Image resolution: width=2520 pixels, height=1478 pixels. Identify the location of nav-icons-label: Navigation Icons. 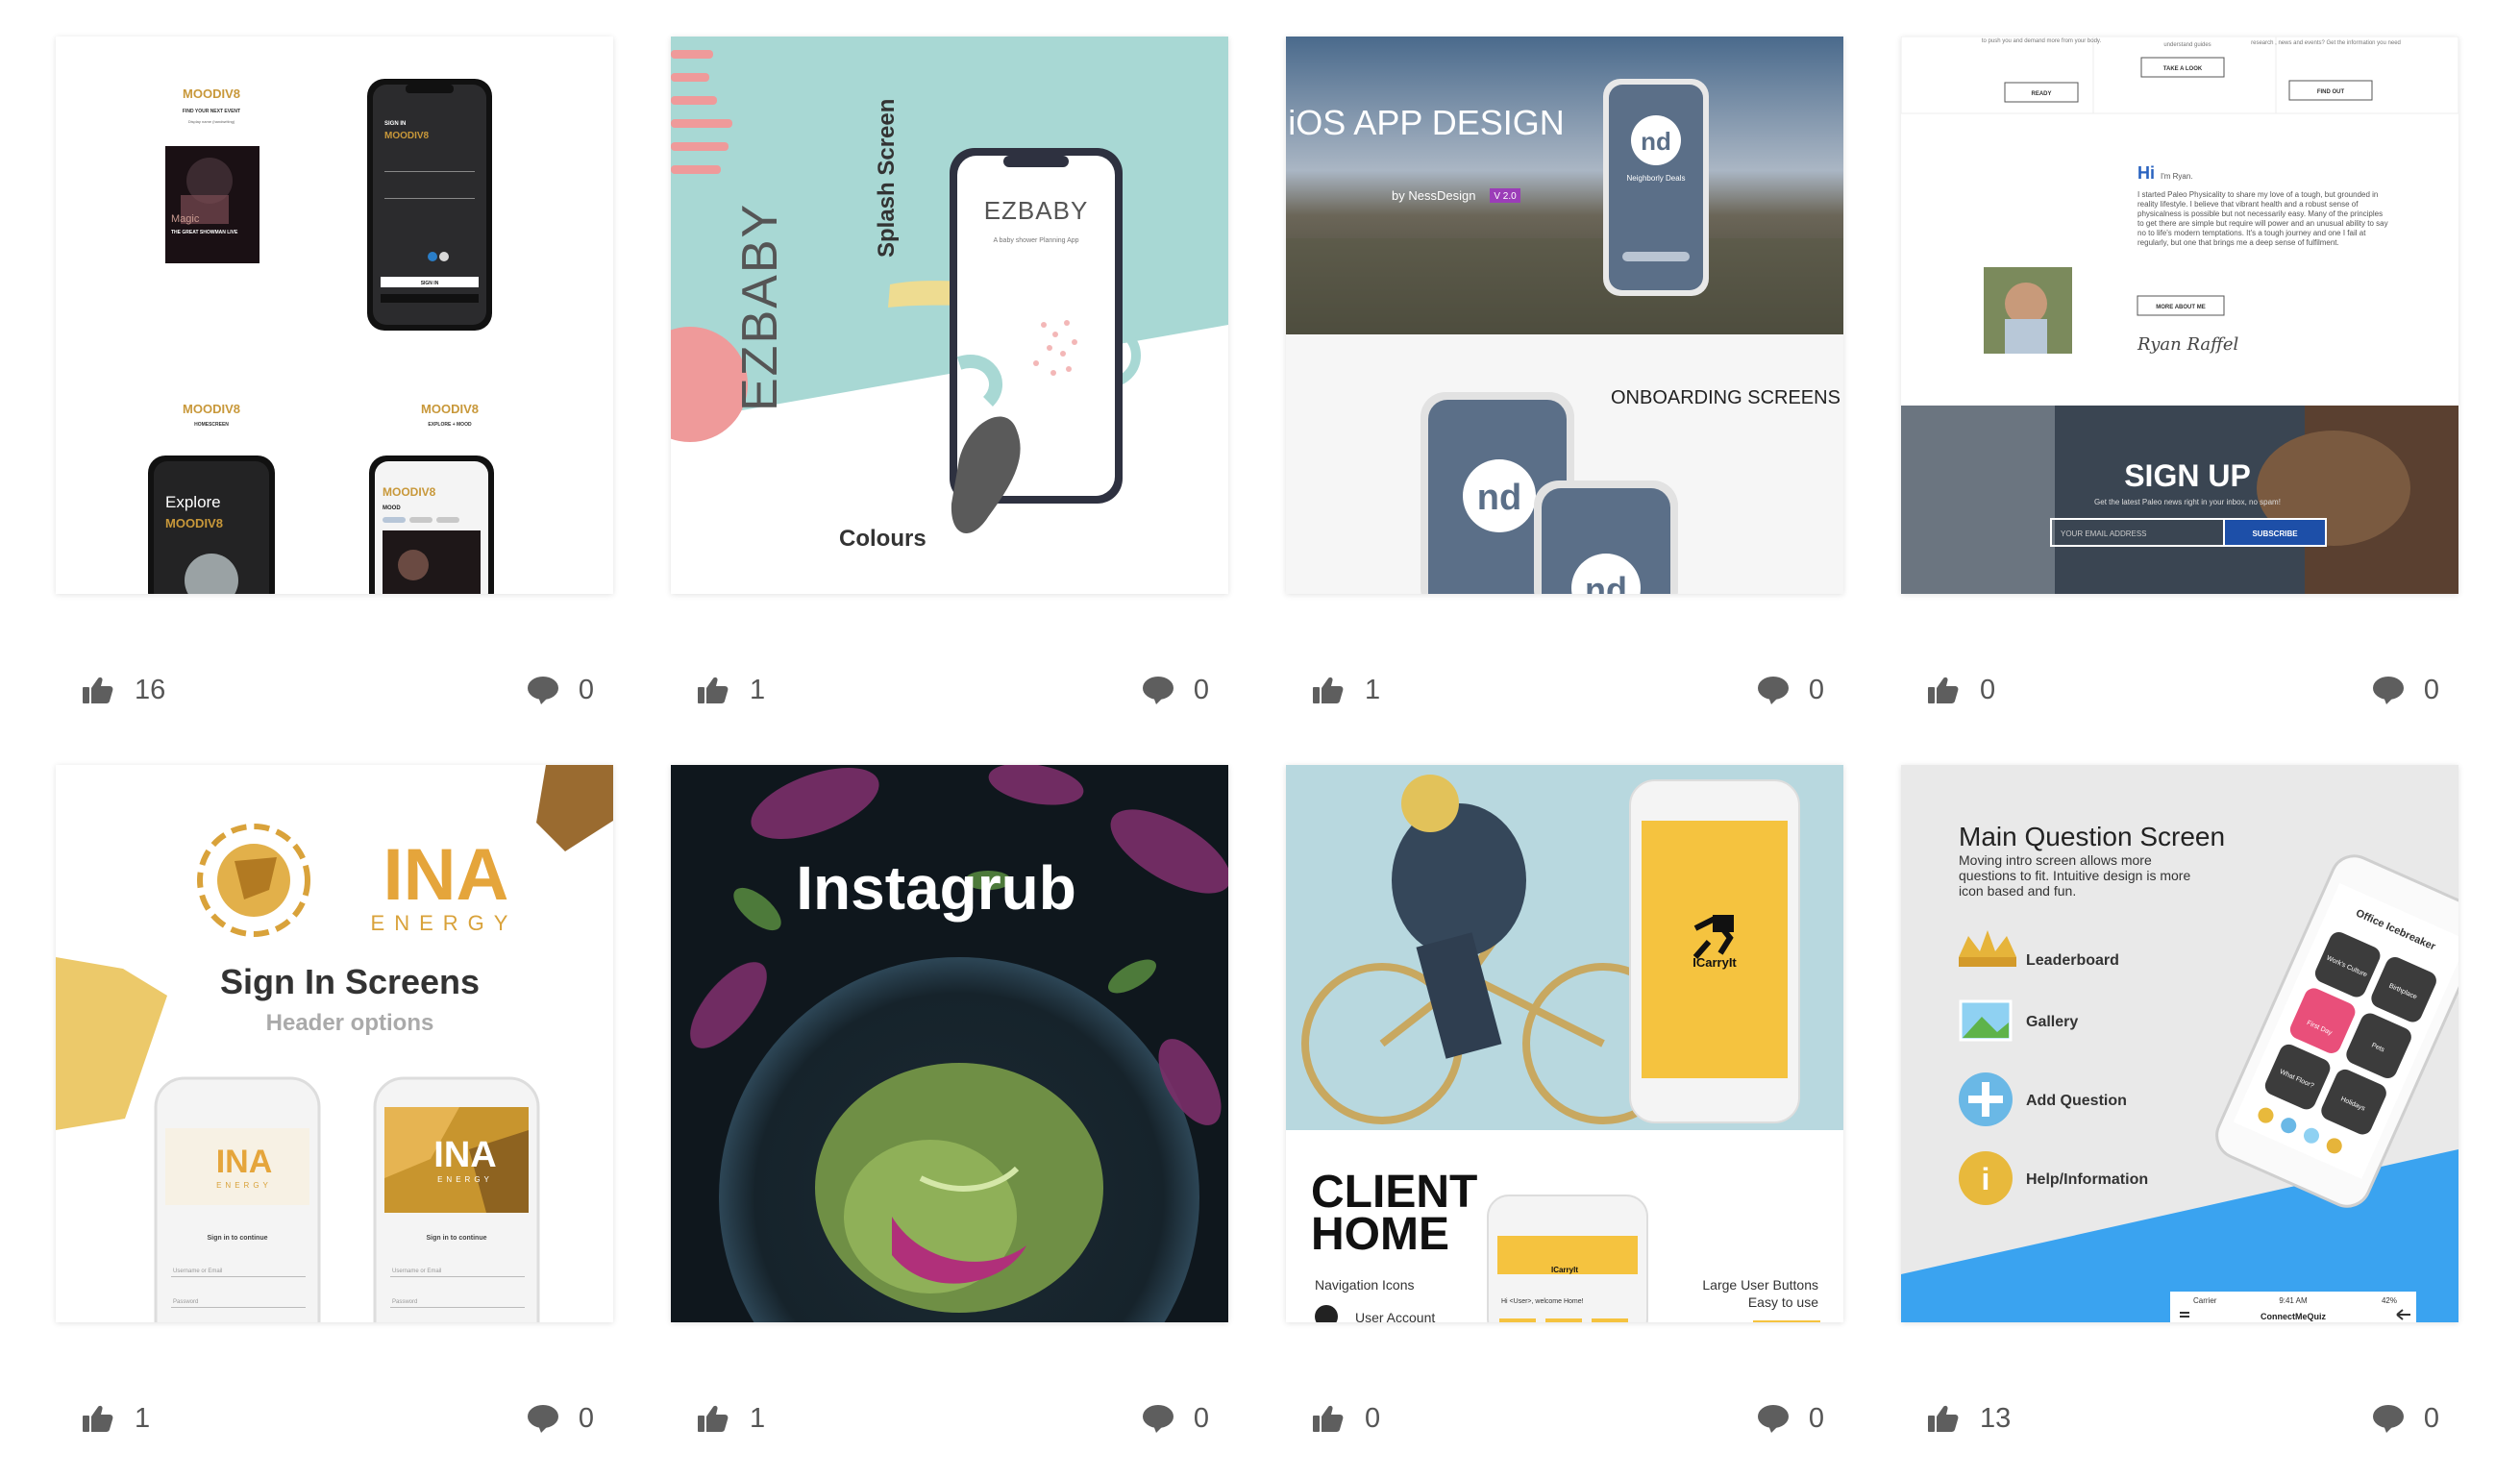
(1365, 1285).